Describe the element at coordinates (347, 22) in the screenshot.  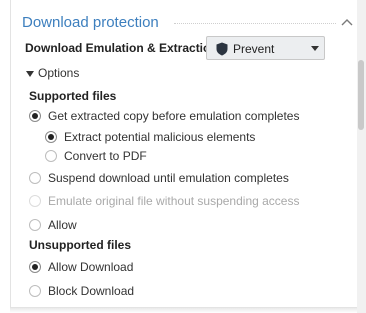
I see `chevron-up-icon` at that location.